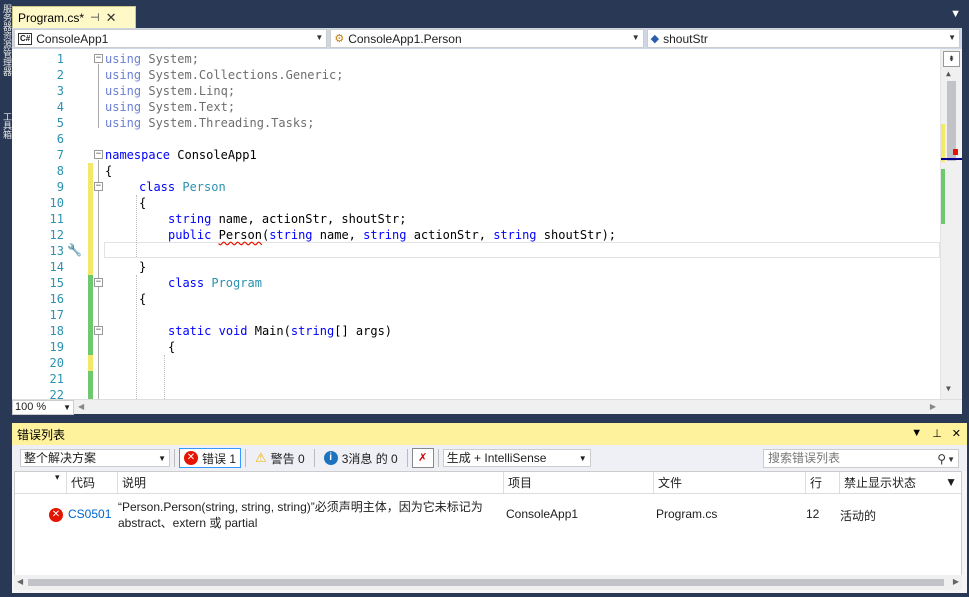 This screenshot has width=969, height=597. Describe the element at coordinates (215, 283) in the screenshot. I see `code-line: class Program` at that location.